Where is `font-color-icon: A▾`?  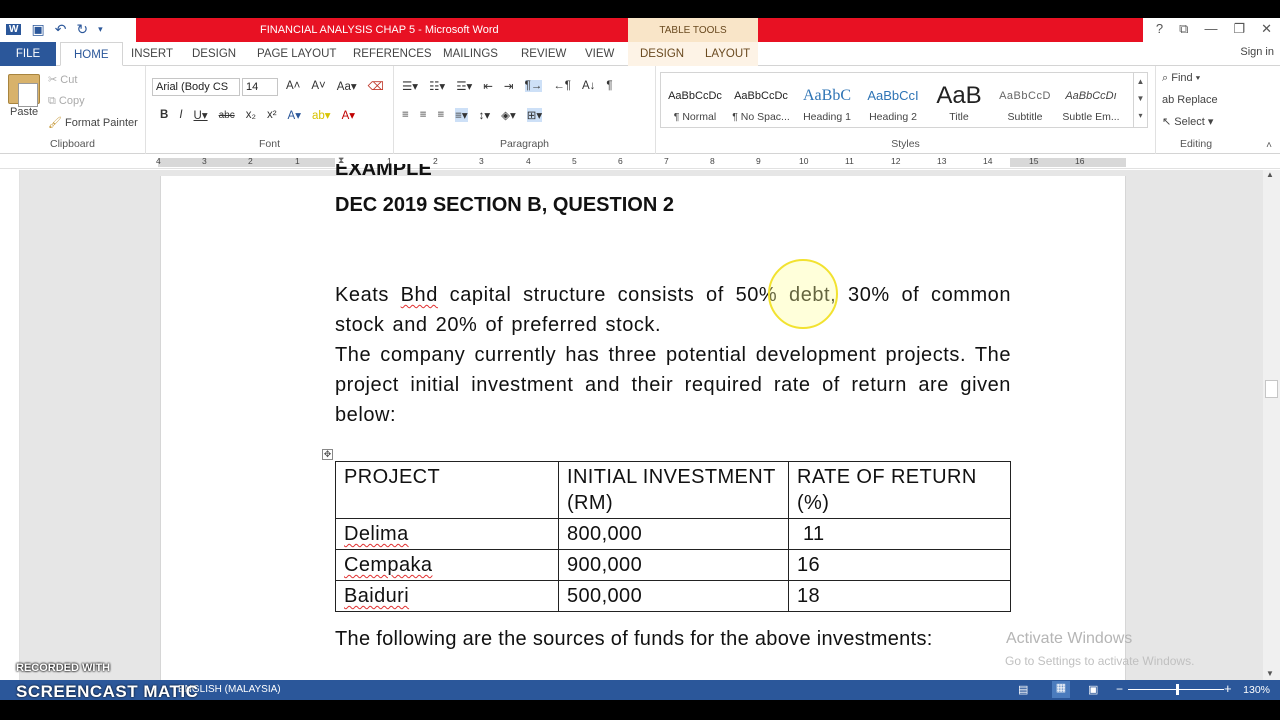
font-color-icon: A▾ is located at coordinates (348, 115).